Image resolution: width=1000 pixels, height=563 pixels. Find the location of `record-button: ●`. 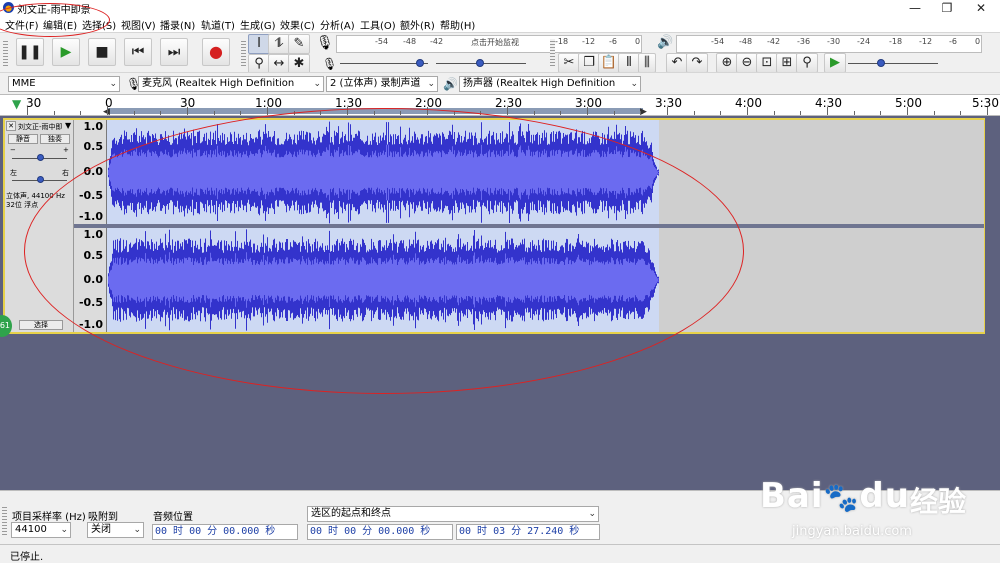

record-button: ● is located at coordinates (216, 52).